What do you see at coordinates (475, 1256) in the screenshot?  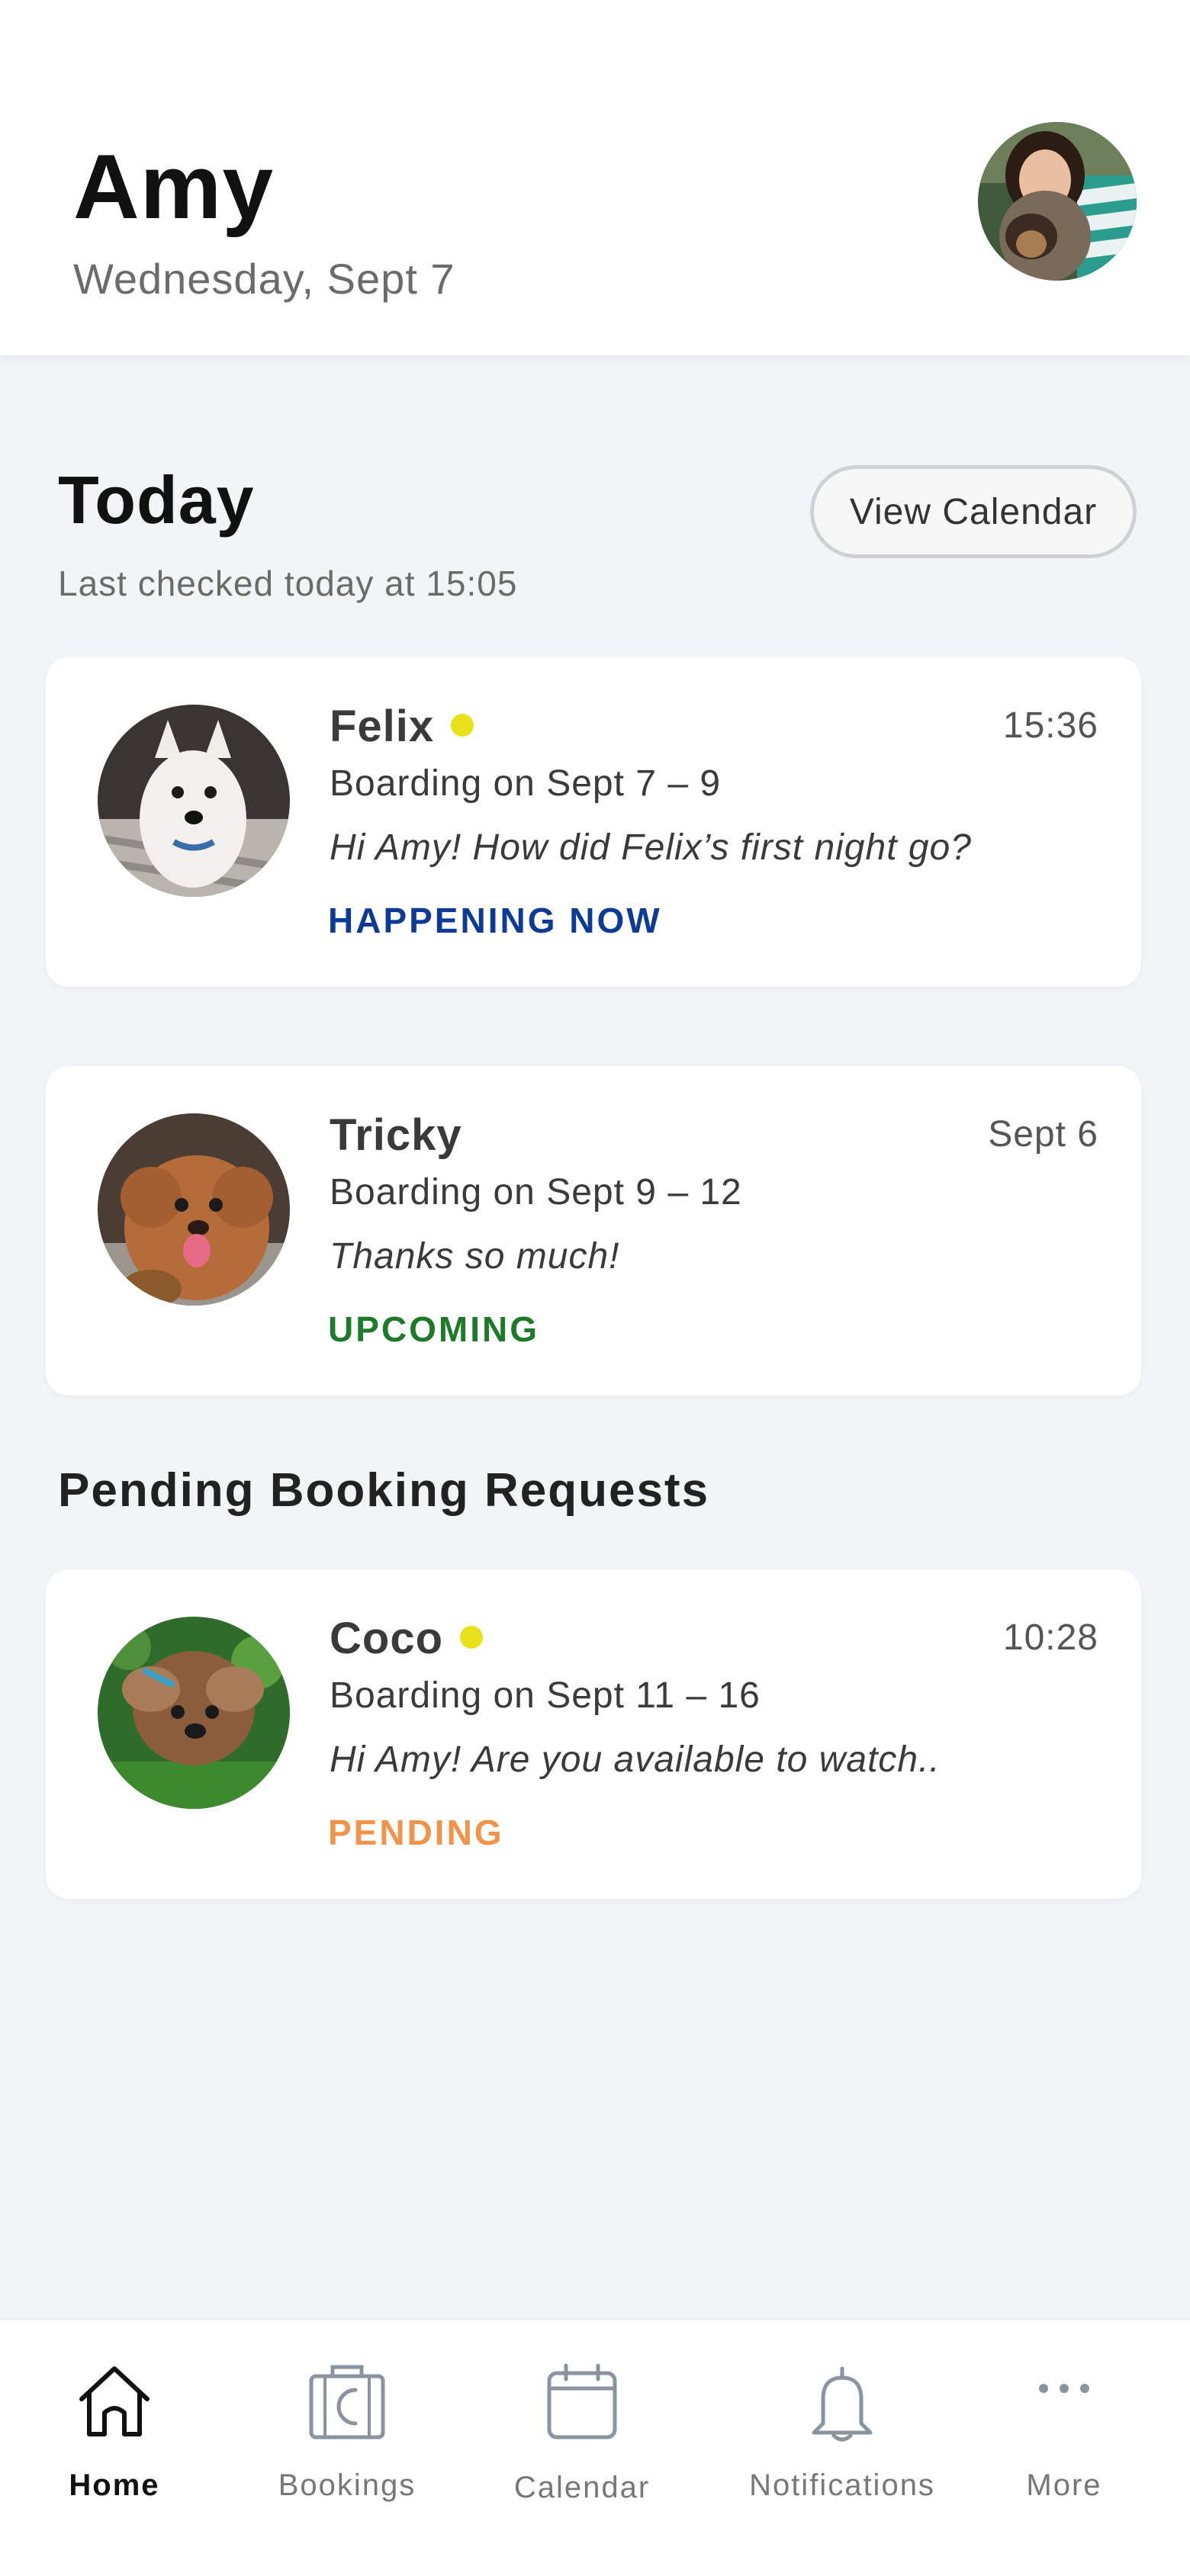 I see `message-preview: Thanks so much!` at bounding box center [475, 1256].